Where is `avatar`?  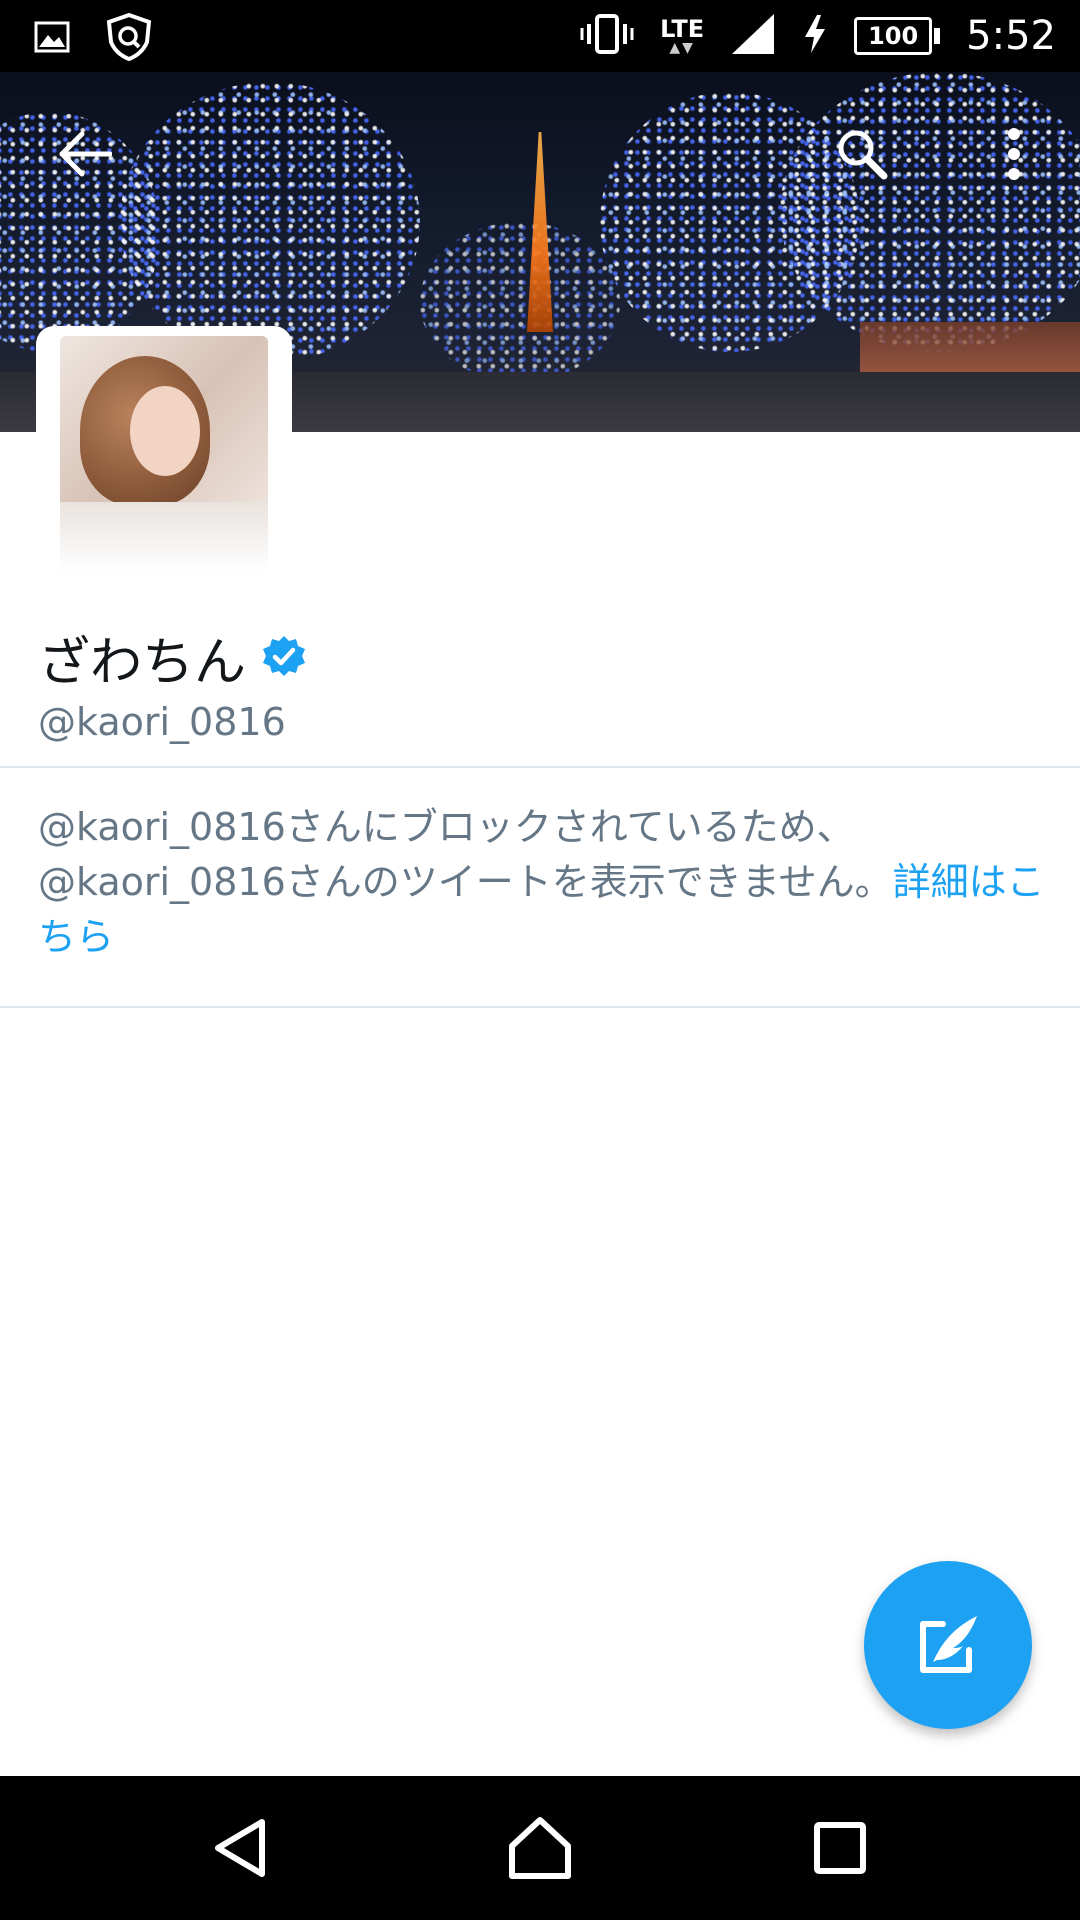 avatar is located at coordinates (164, 454).